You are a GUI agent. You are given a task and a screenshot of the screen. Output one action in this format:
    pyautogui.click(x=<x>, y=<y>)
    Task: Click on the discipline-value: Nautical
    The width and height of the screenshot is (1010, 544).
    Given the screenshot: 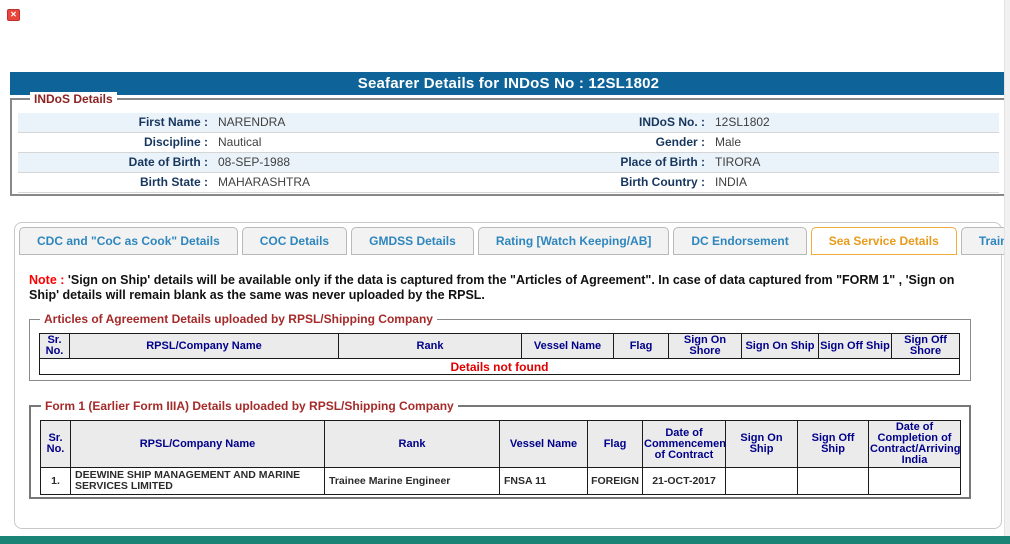 What is the action you would take?
    pyautogui.click(x=240, y=142)
    